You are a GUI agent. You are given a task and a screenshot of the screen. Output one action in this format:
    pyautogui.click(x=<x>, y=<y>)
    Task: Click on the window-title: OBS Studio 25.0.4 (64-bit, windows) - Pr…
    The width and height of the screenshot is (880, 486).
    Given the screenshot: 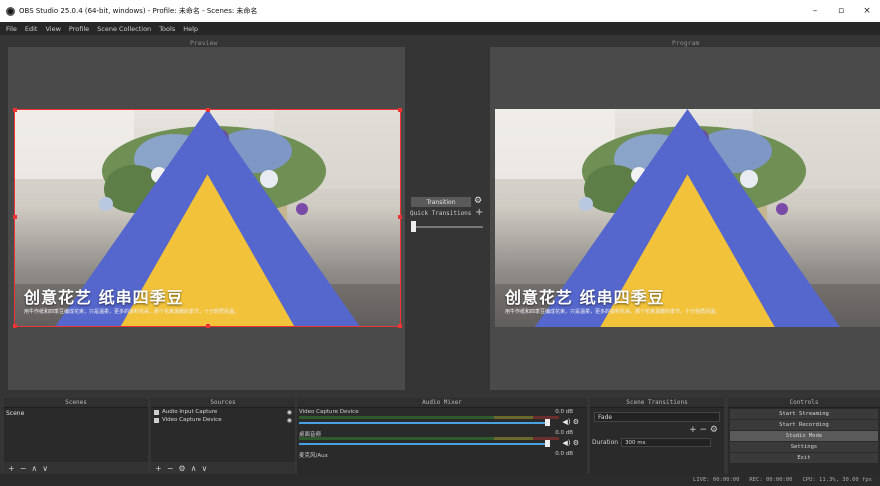 What is the action you would take?
    pyautogui.click(x=138, y=11)
    